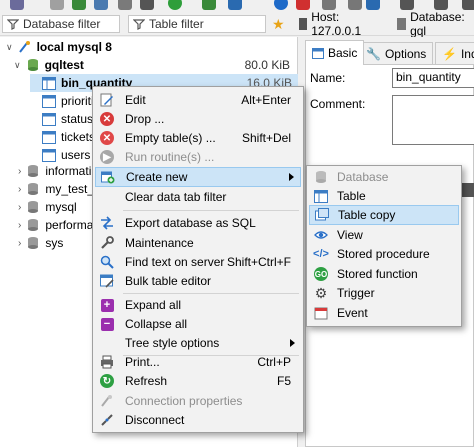 The height and width of the screenshot is (447, 474). What do you see at coordinates (384, 313) in the screenshot?
I see `submenu-item-event: Event` at bounding box center [384, 313].